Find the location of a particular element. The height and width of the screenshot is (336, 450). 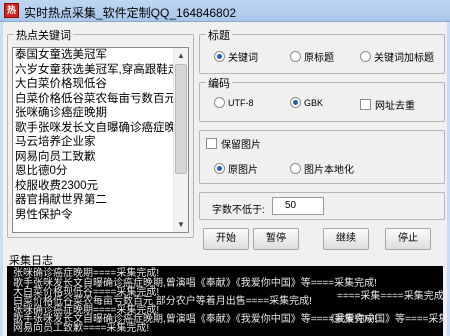

min-chars-label: 字数不低于: is located at coordinates (238, 210).